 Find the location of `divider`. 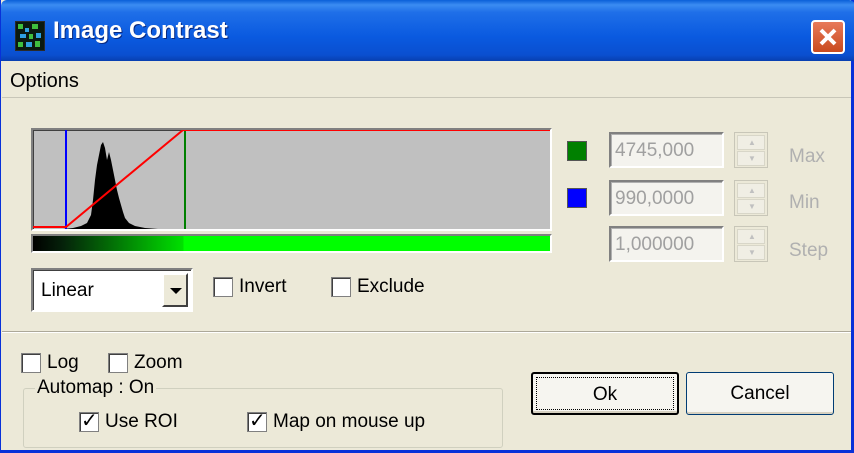

divider is located at coordinates (426, 332).